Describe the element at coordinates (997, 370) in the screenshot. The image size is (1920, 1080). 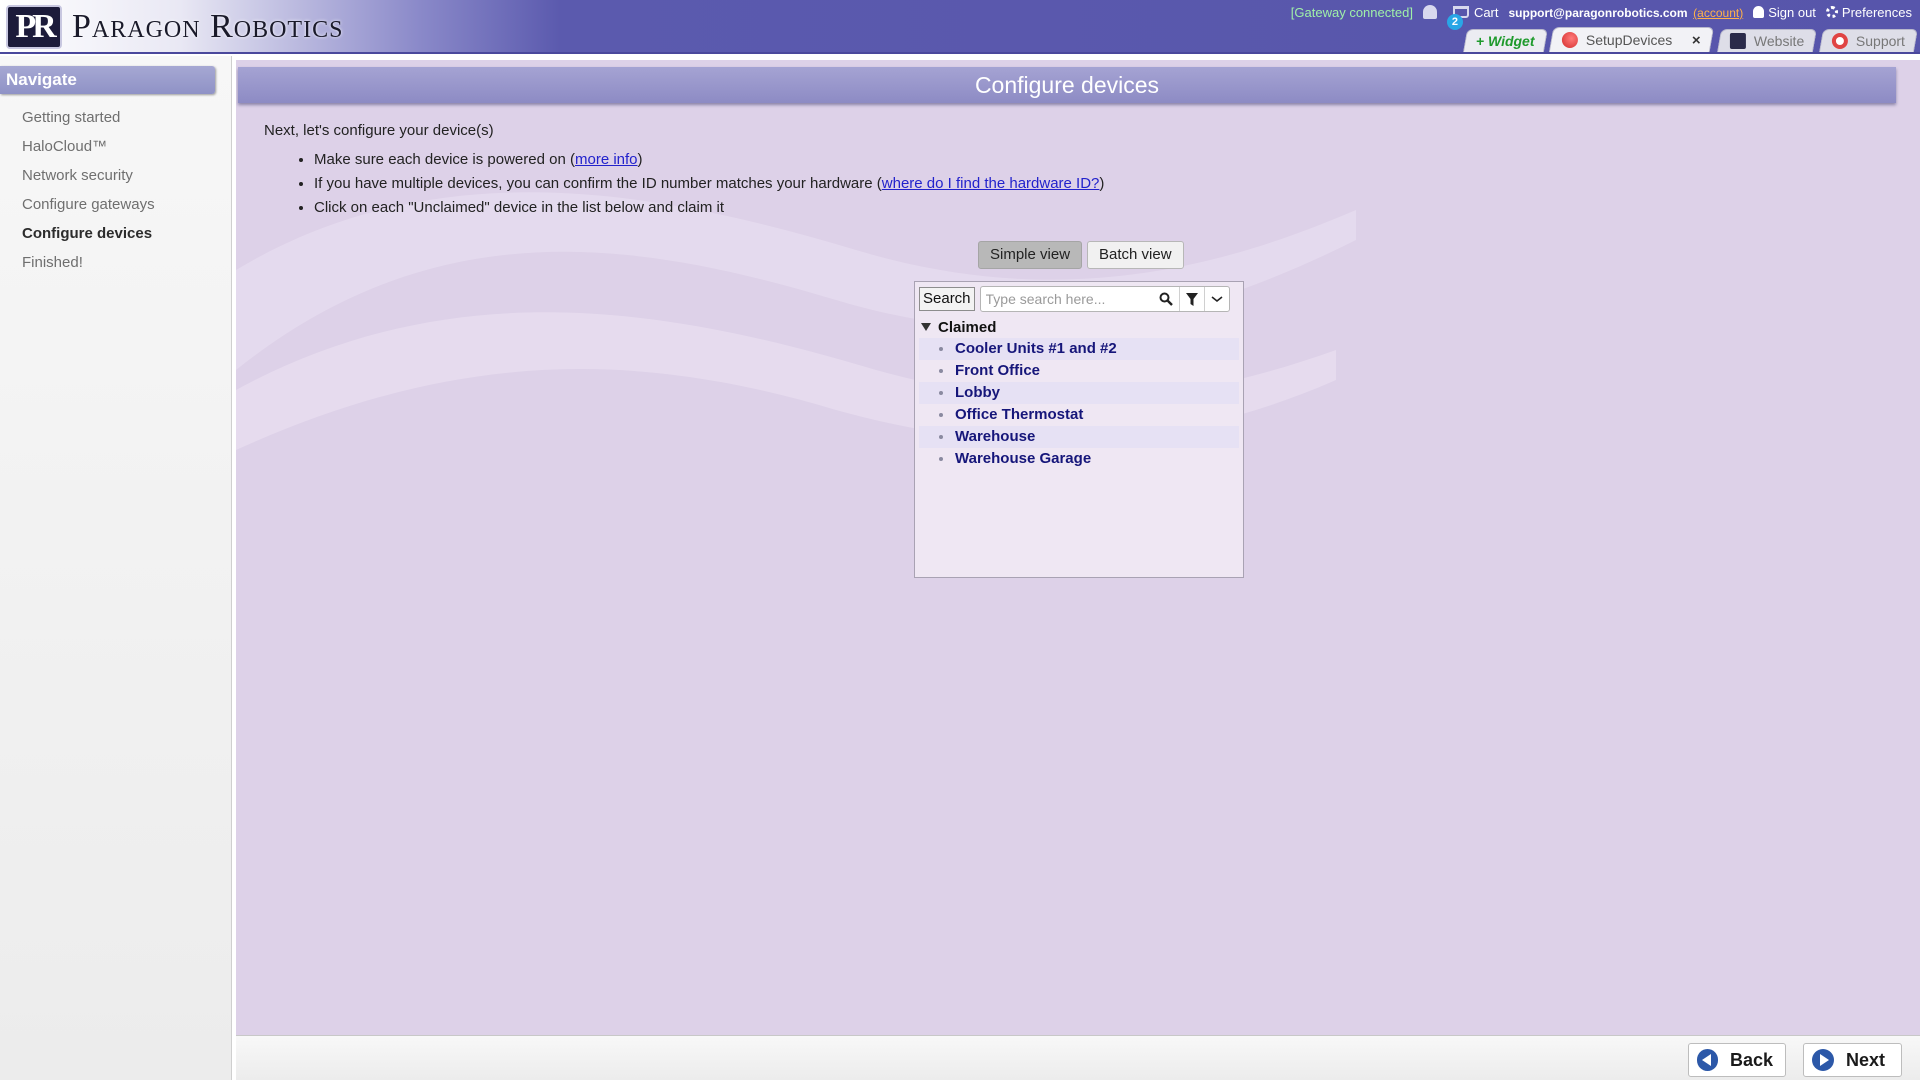
I see `device-name: Front Office` at that location.